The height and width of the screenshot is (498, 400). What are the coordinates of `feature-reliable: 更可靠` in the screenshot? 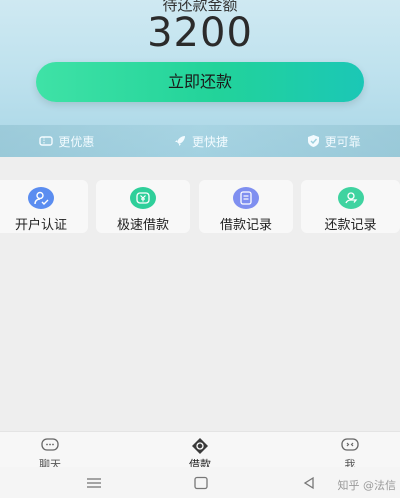 It's located at (334, 141).